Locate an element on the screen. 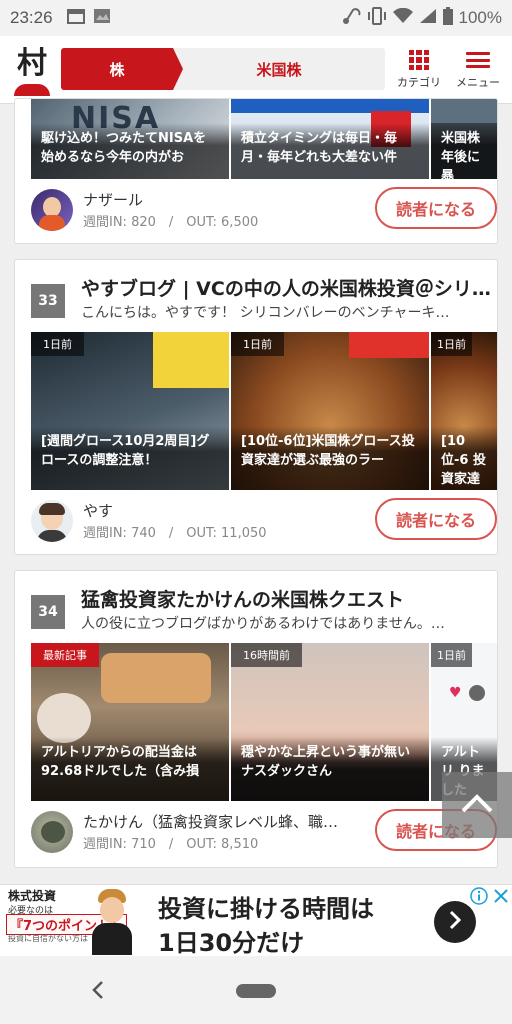 This screenshot has height=1024, width=512. post-caption: [10位-6 投資家達 is located at coordinates (464, 458).